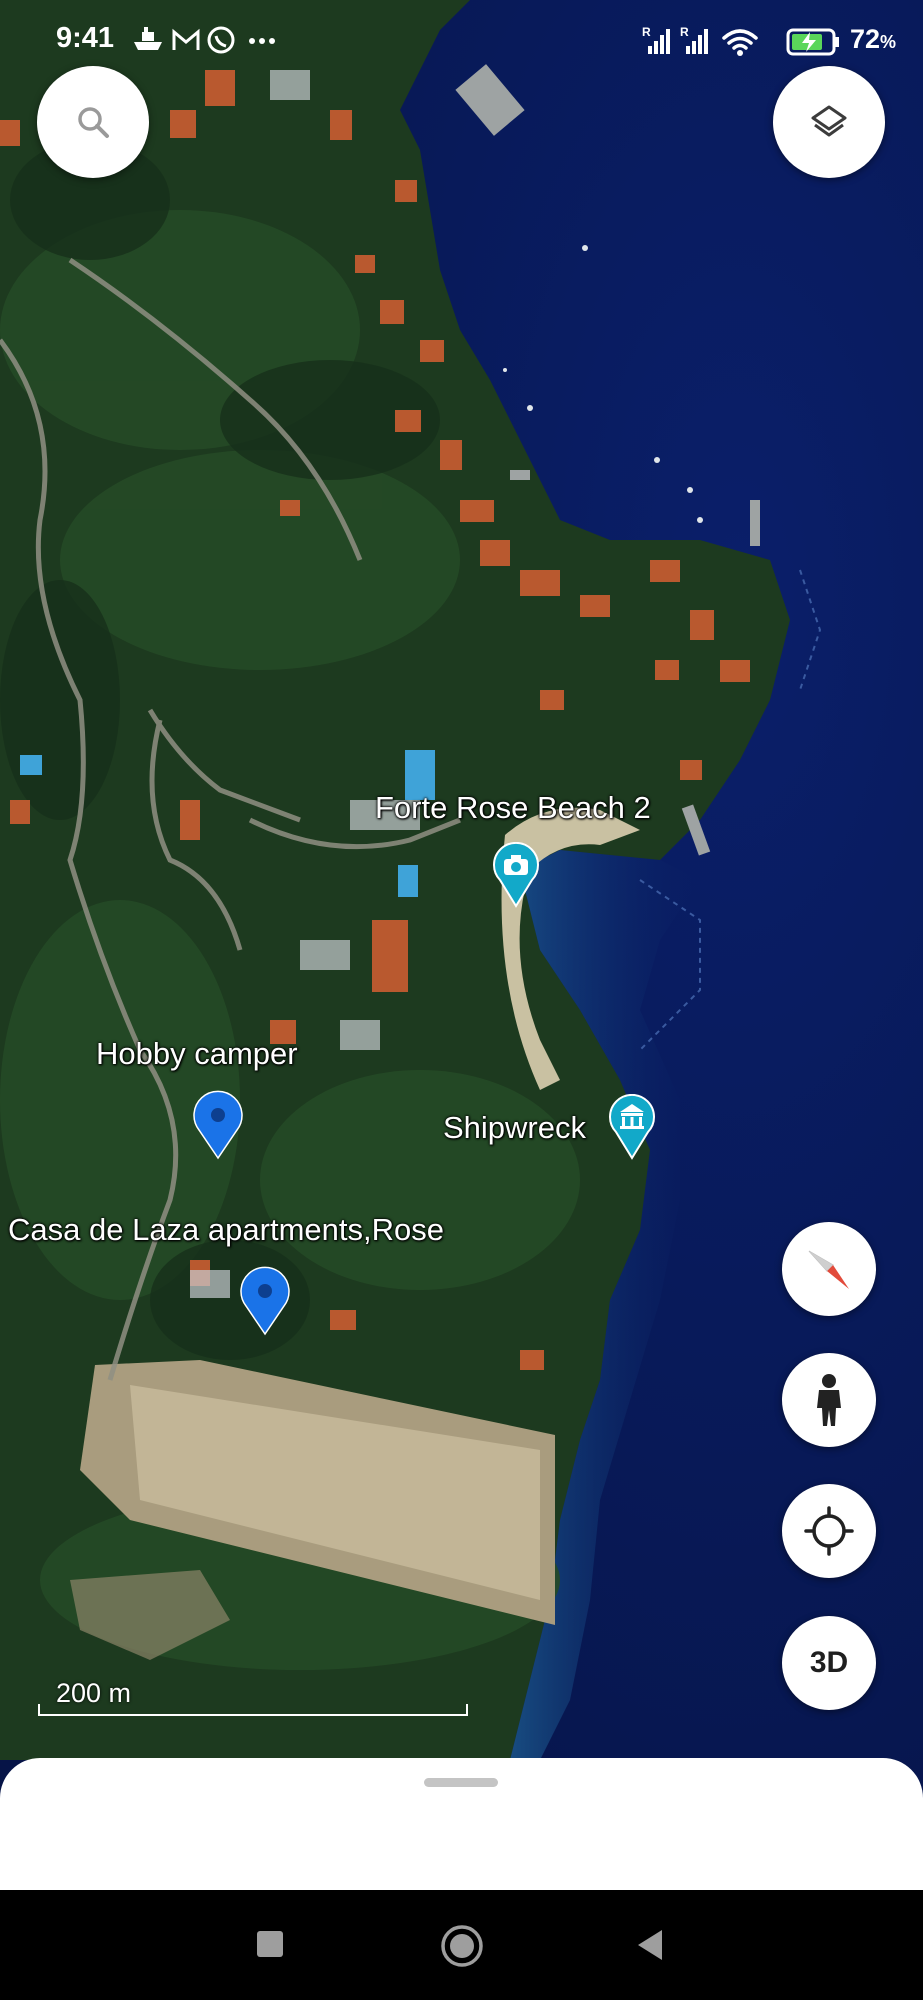  What do you see at coordinates (514, 1128) in the screenshot?
I see `place-label-shipwreck: Shipwreck` at bounding box center [514, 1128].